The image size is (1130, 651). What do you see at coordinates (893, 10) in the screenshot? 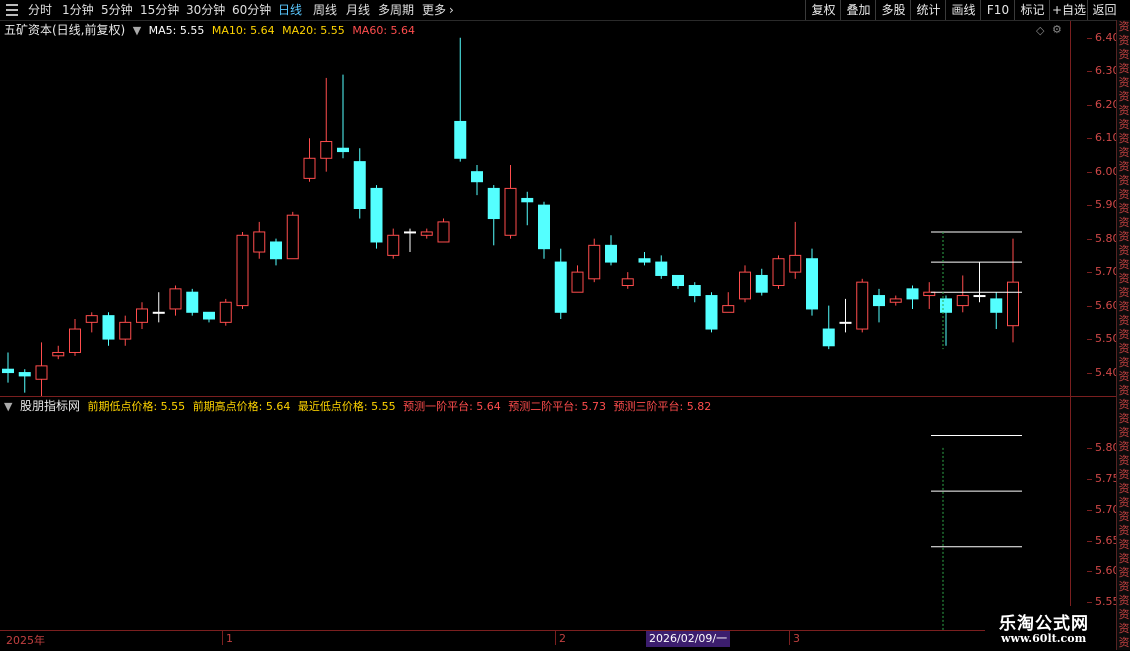
I see `toolbar-button-2: 多股` at bounding box center [893, 10].